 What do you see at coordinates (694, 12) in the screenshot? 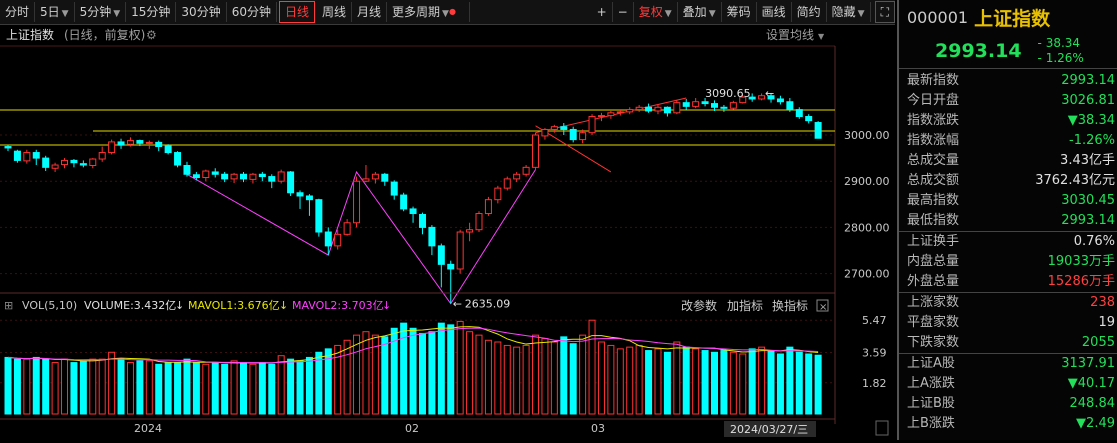
I see `overlay-label: 叠加` at bounding box center [694, 12].